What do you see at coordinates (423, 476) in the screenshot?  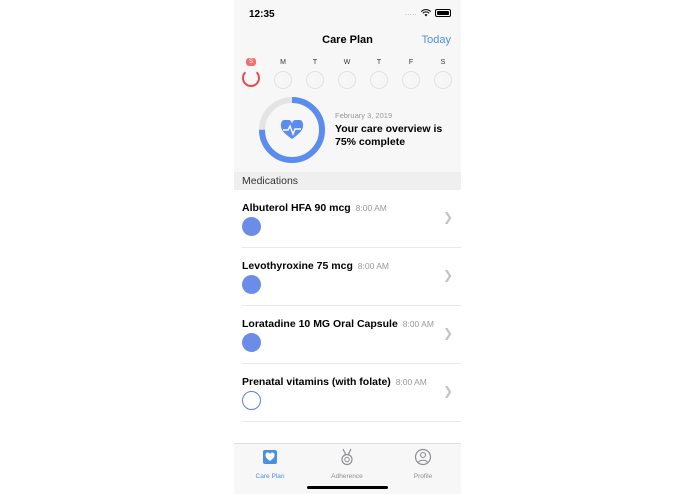 I see `tab-label: Profile` at bounding box center [423, 476].